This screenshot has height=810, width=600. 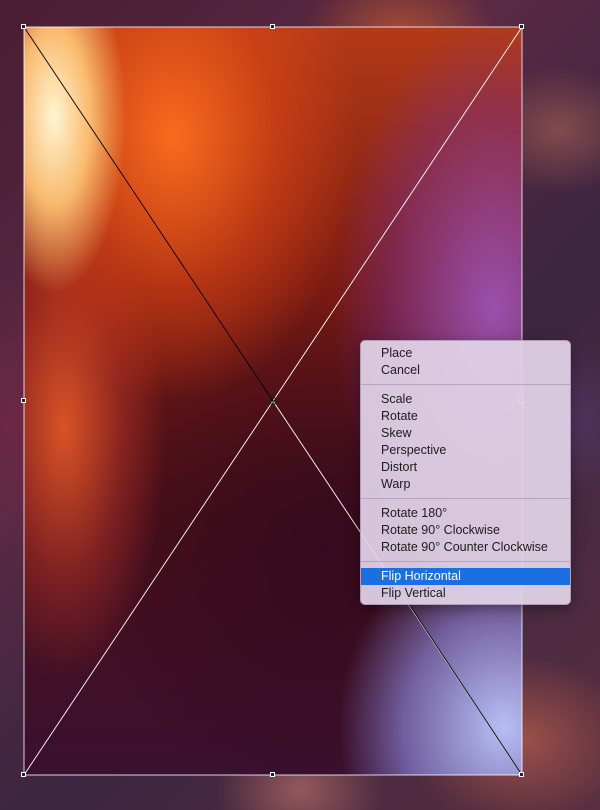 I want to click on menu-item-place: Place, so click(x=465, y=353).